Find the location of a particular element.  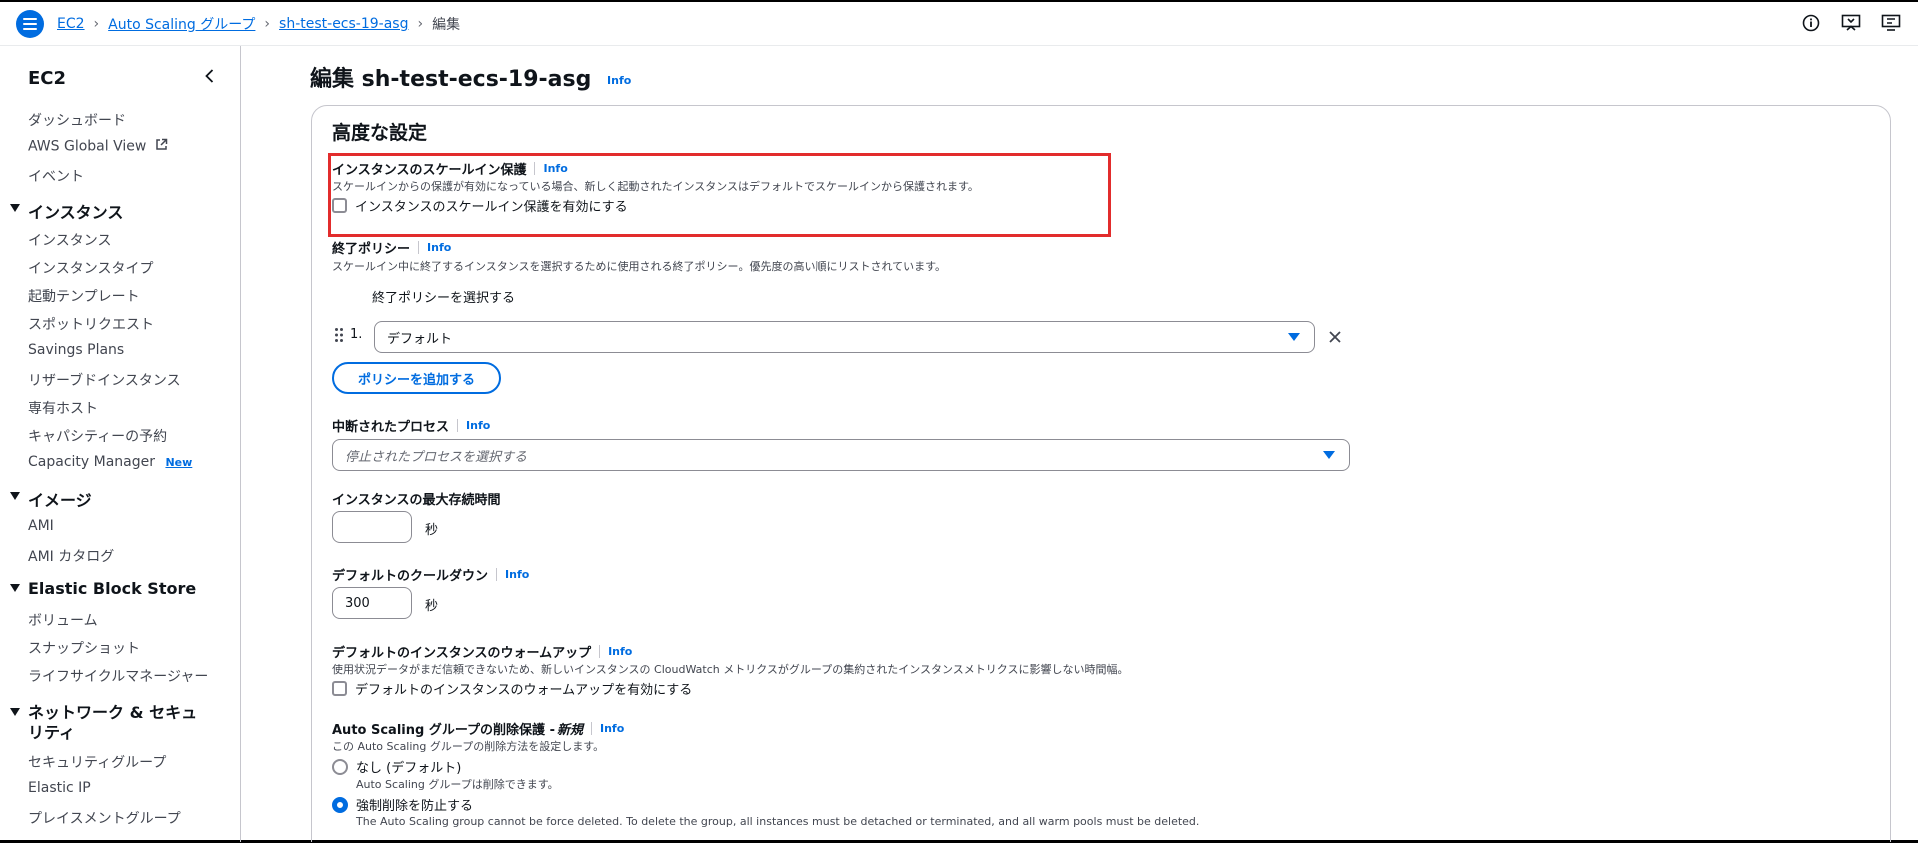

termination-policy-label: 終了ポリシー Info is located at coordinates (391, 247).